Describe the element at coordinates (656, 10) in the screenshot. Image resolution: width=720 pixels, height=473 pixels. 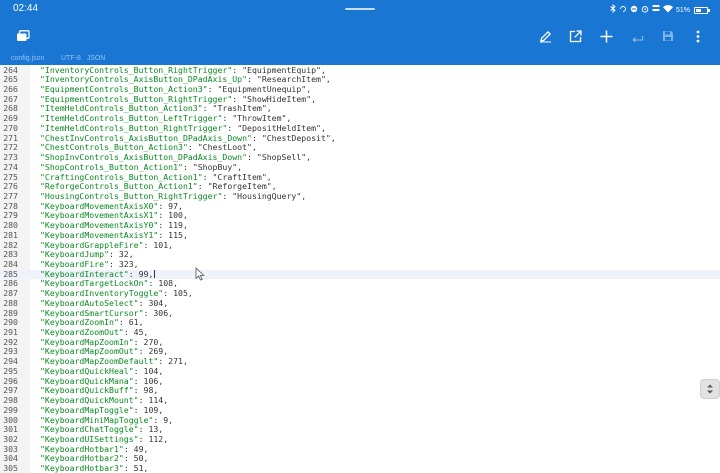
I see `data-speed-icon` at that location.